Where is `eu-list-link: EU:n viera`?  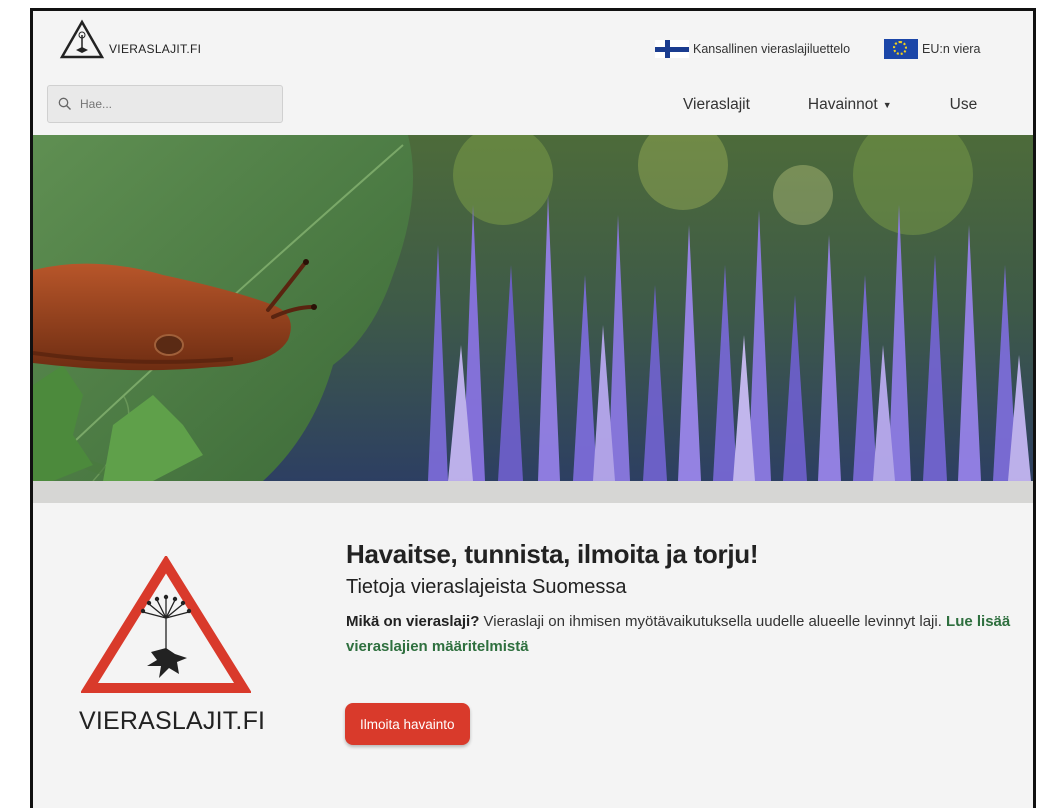 eu-list-link: EU:n viera is located at coordinates (932, 49).